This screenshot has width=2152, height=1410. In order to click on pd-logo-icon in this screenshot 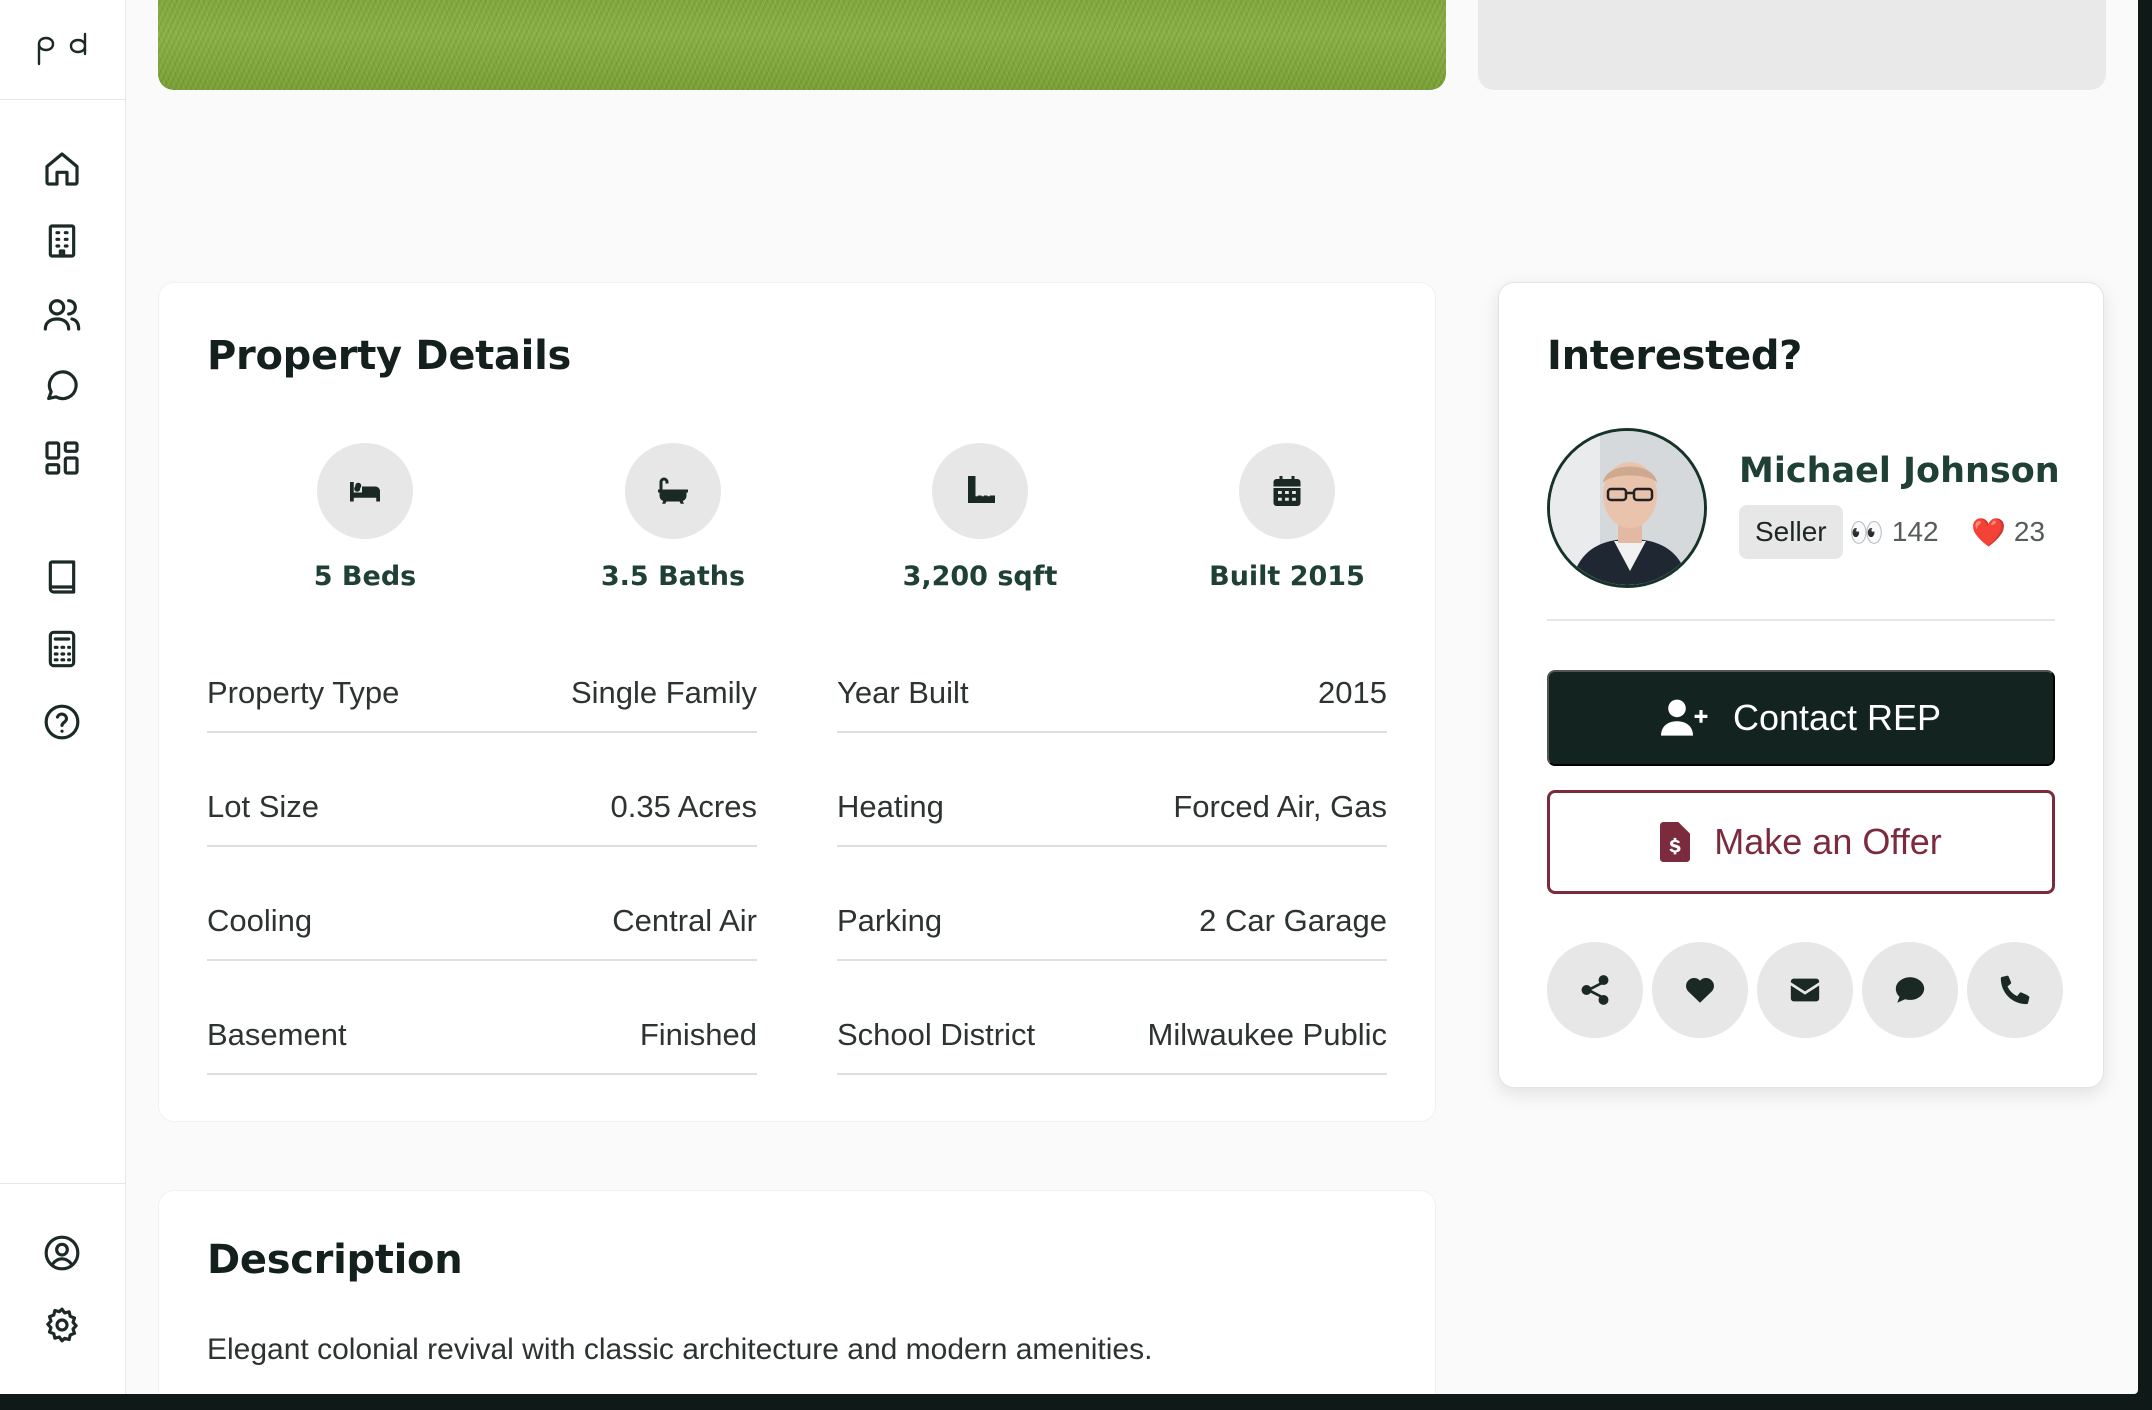, I will do `click(62, 48)`.